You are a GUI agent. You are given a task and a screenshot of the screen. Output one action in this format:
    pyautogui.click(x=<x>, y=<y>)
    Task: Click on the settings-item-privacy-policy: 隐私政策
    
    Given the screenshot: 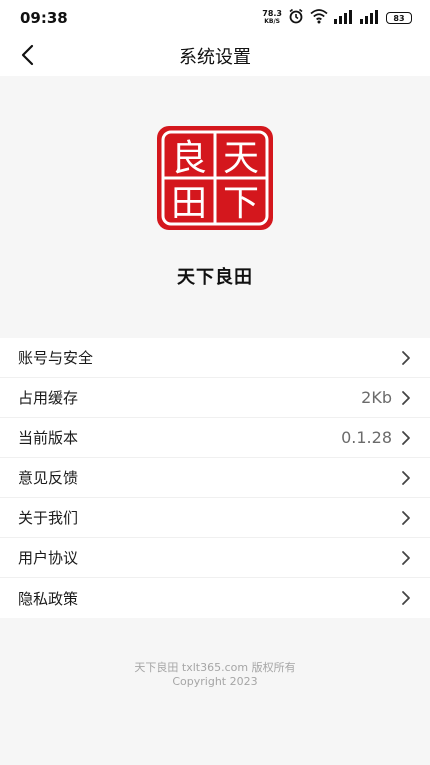 What is the action you would take?
    pyautogui.click(x=215, y=598)
    